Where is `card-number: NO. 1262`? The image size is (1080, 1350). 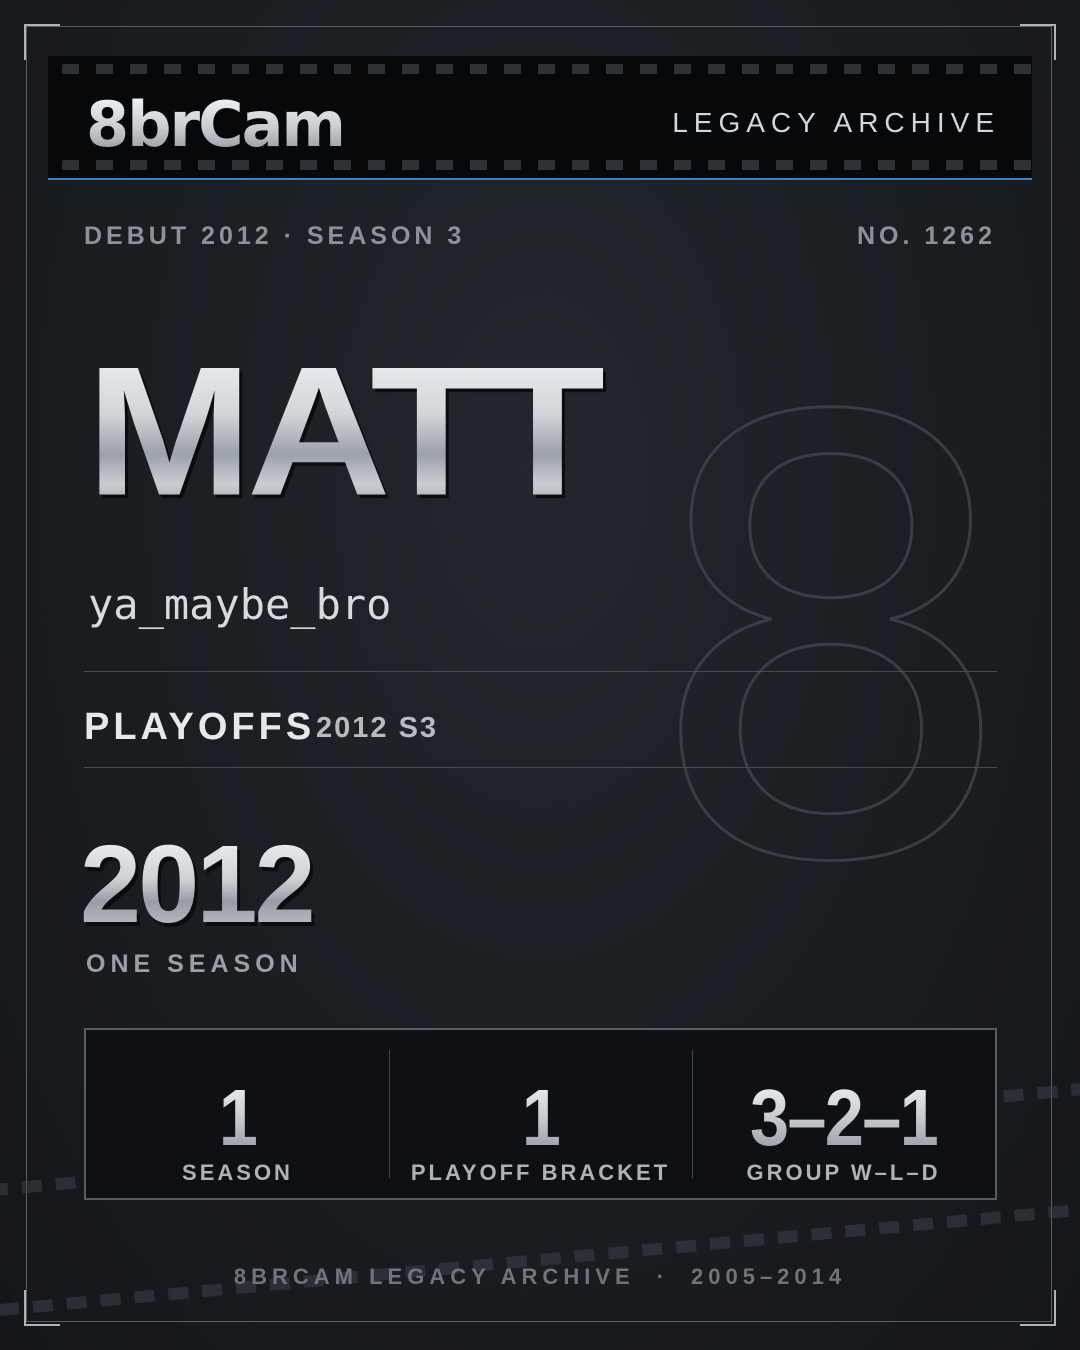
card-number: NO. 1262 is located at coordinates (926, 236).